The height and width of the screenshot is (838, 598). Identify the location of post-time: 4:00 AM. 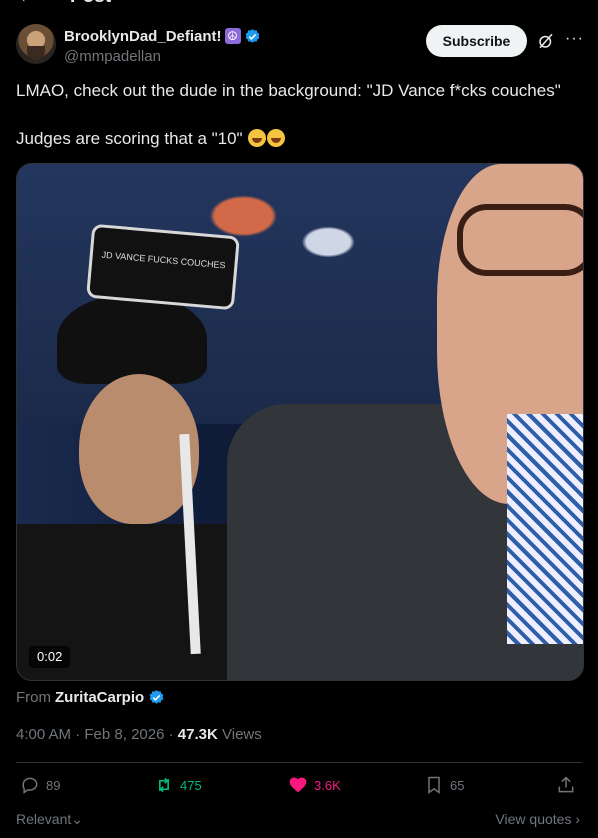
(43, 734).